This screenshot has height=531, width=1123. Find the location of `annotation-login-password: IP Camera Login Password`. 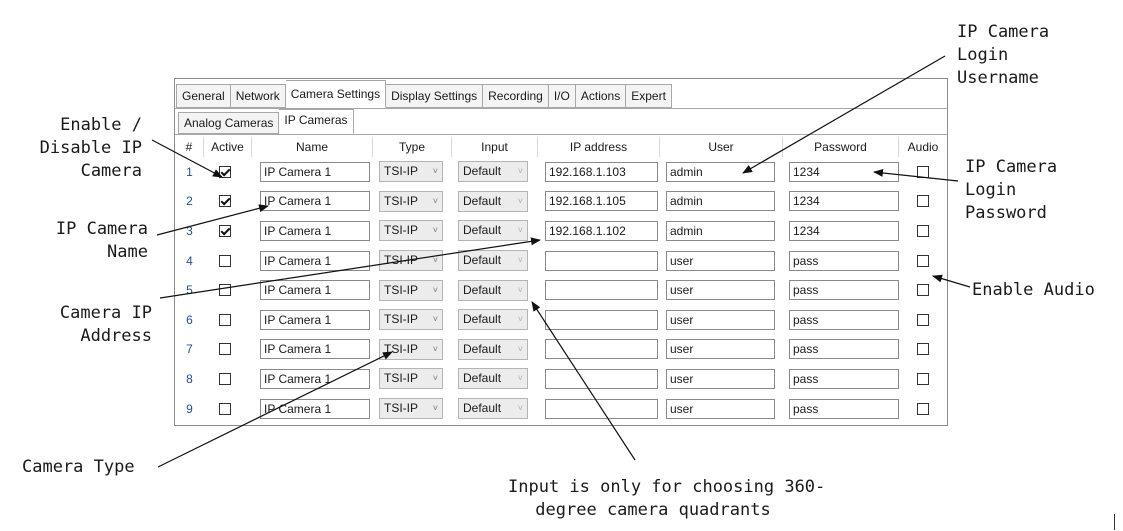

annotation-login-password: IP Camera Login Password is located at coordinates (1011, 190).